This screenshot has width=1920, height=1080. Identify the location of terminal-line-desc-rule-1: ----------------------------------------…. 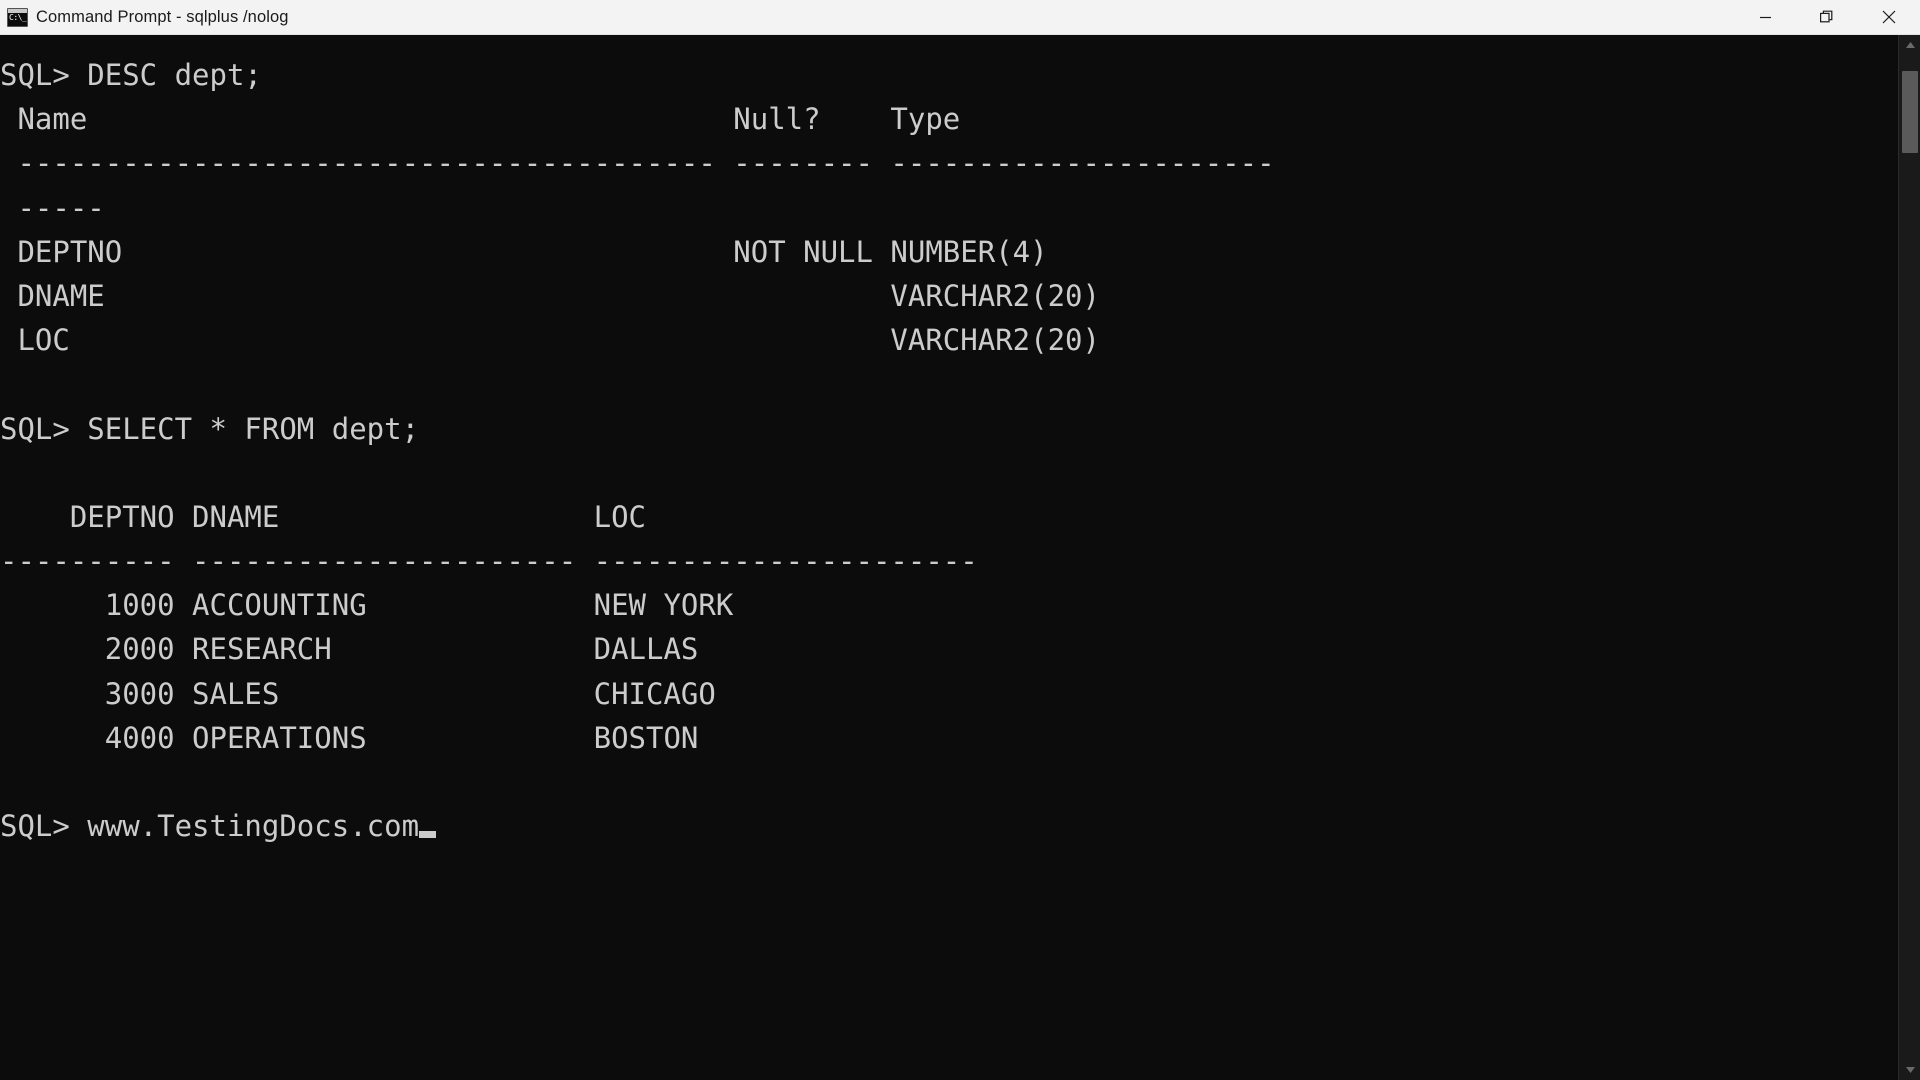
(637, 163).